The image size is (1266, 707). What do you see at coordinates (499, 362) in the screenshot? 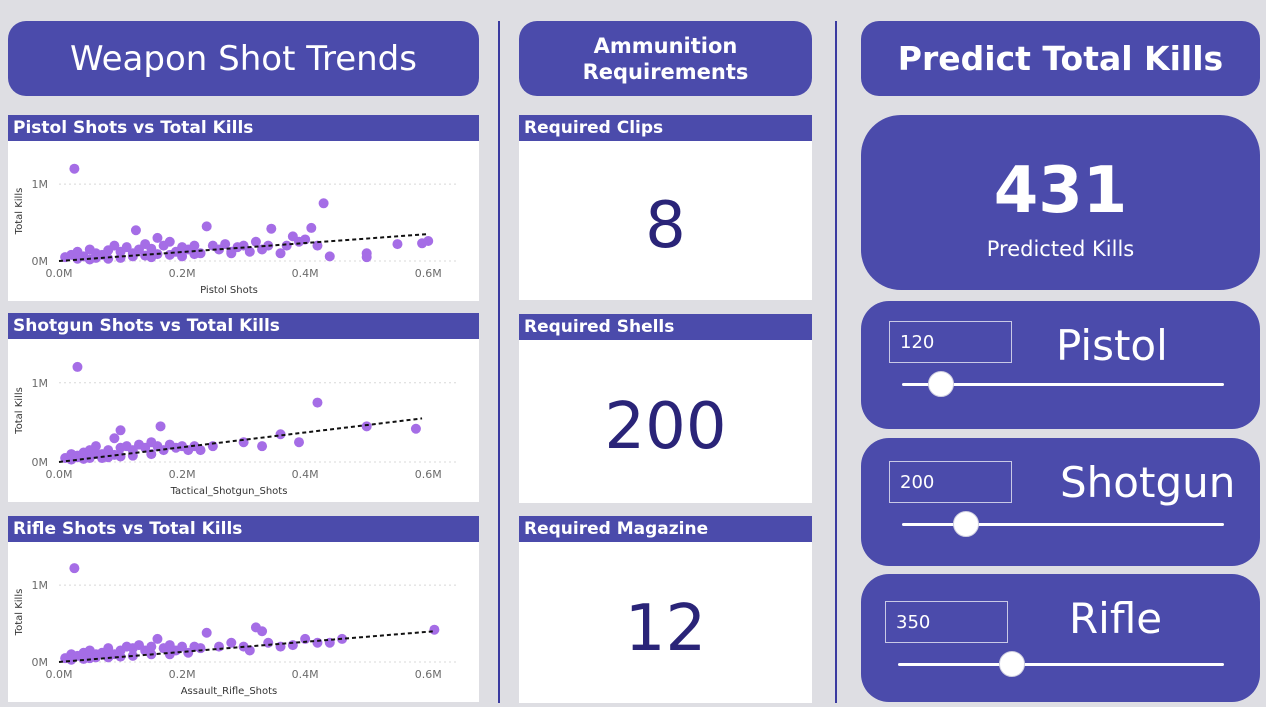
I see `divider-left` at bounding box center [499, 362].